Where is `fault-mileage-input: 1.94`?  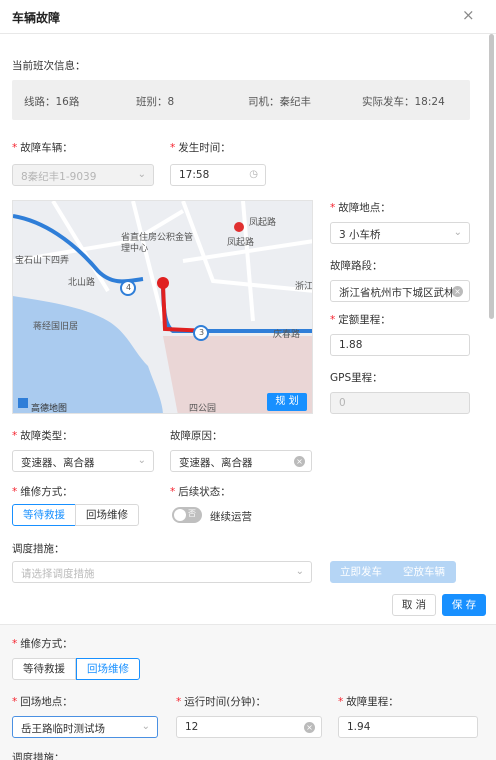
fault-mileage-input: 1.94 is located at coordinates (408, 727).